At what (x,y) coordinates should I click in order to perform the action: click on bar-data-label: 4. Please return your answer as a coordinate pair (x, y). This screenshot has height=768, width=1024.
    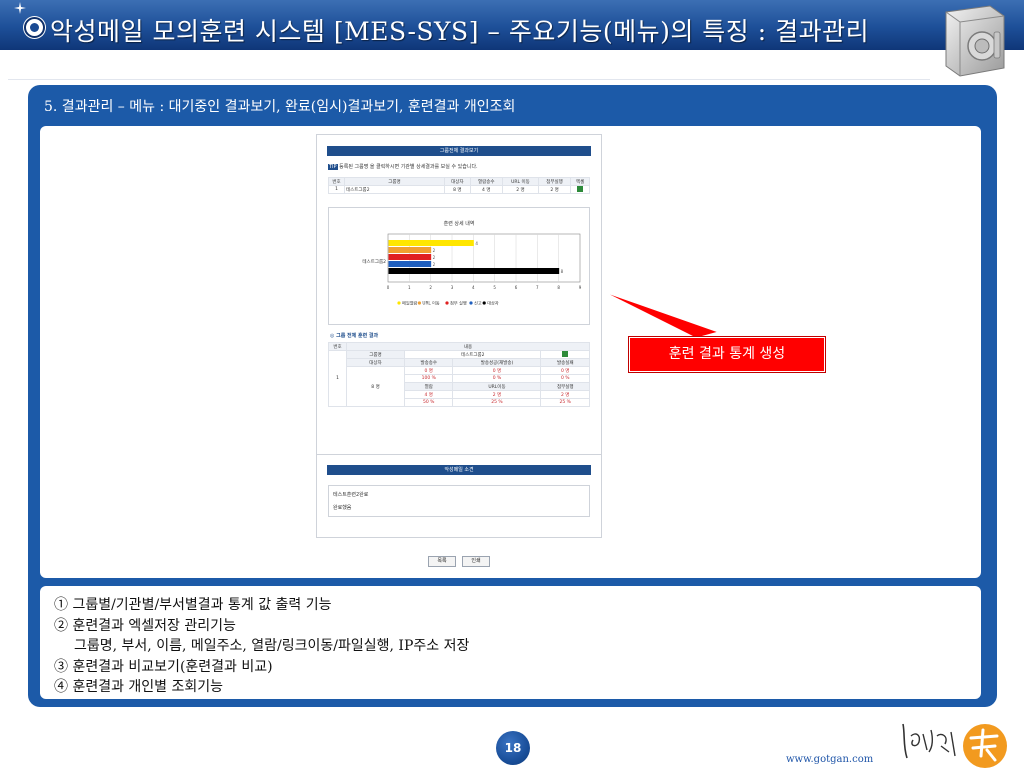
    Looking at the image, I should click on (476, 243).